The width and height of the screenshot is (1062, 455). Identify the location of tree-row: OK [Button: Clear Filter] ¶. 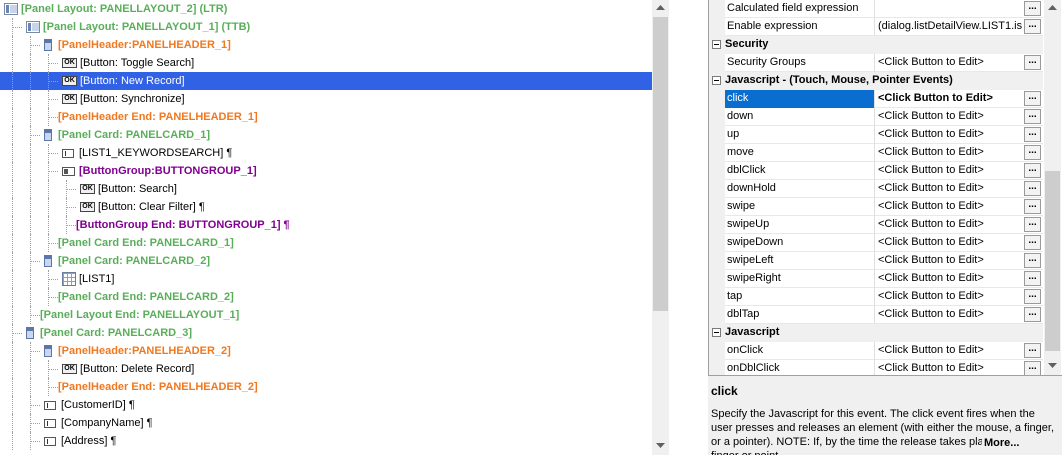
(326, 207).